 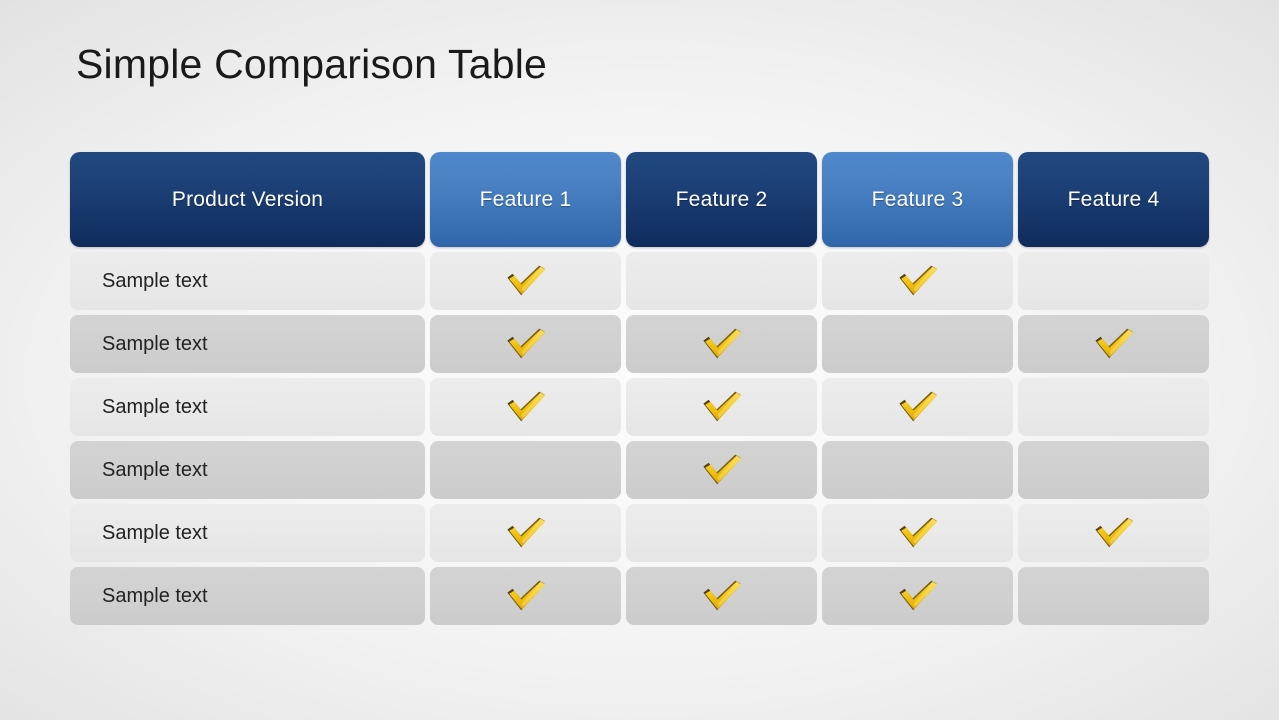 I want to click on column-header-label: Feature 4, so click(x=1113, y=199).